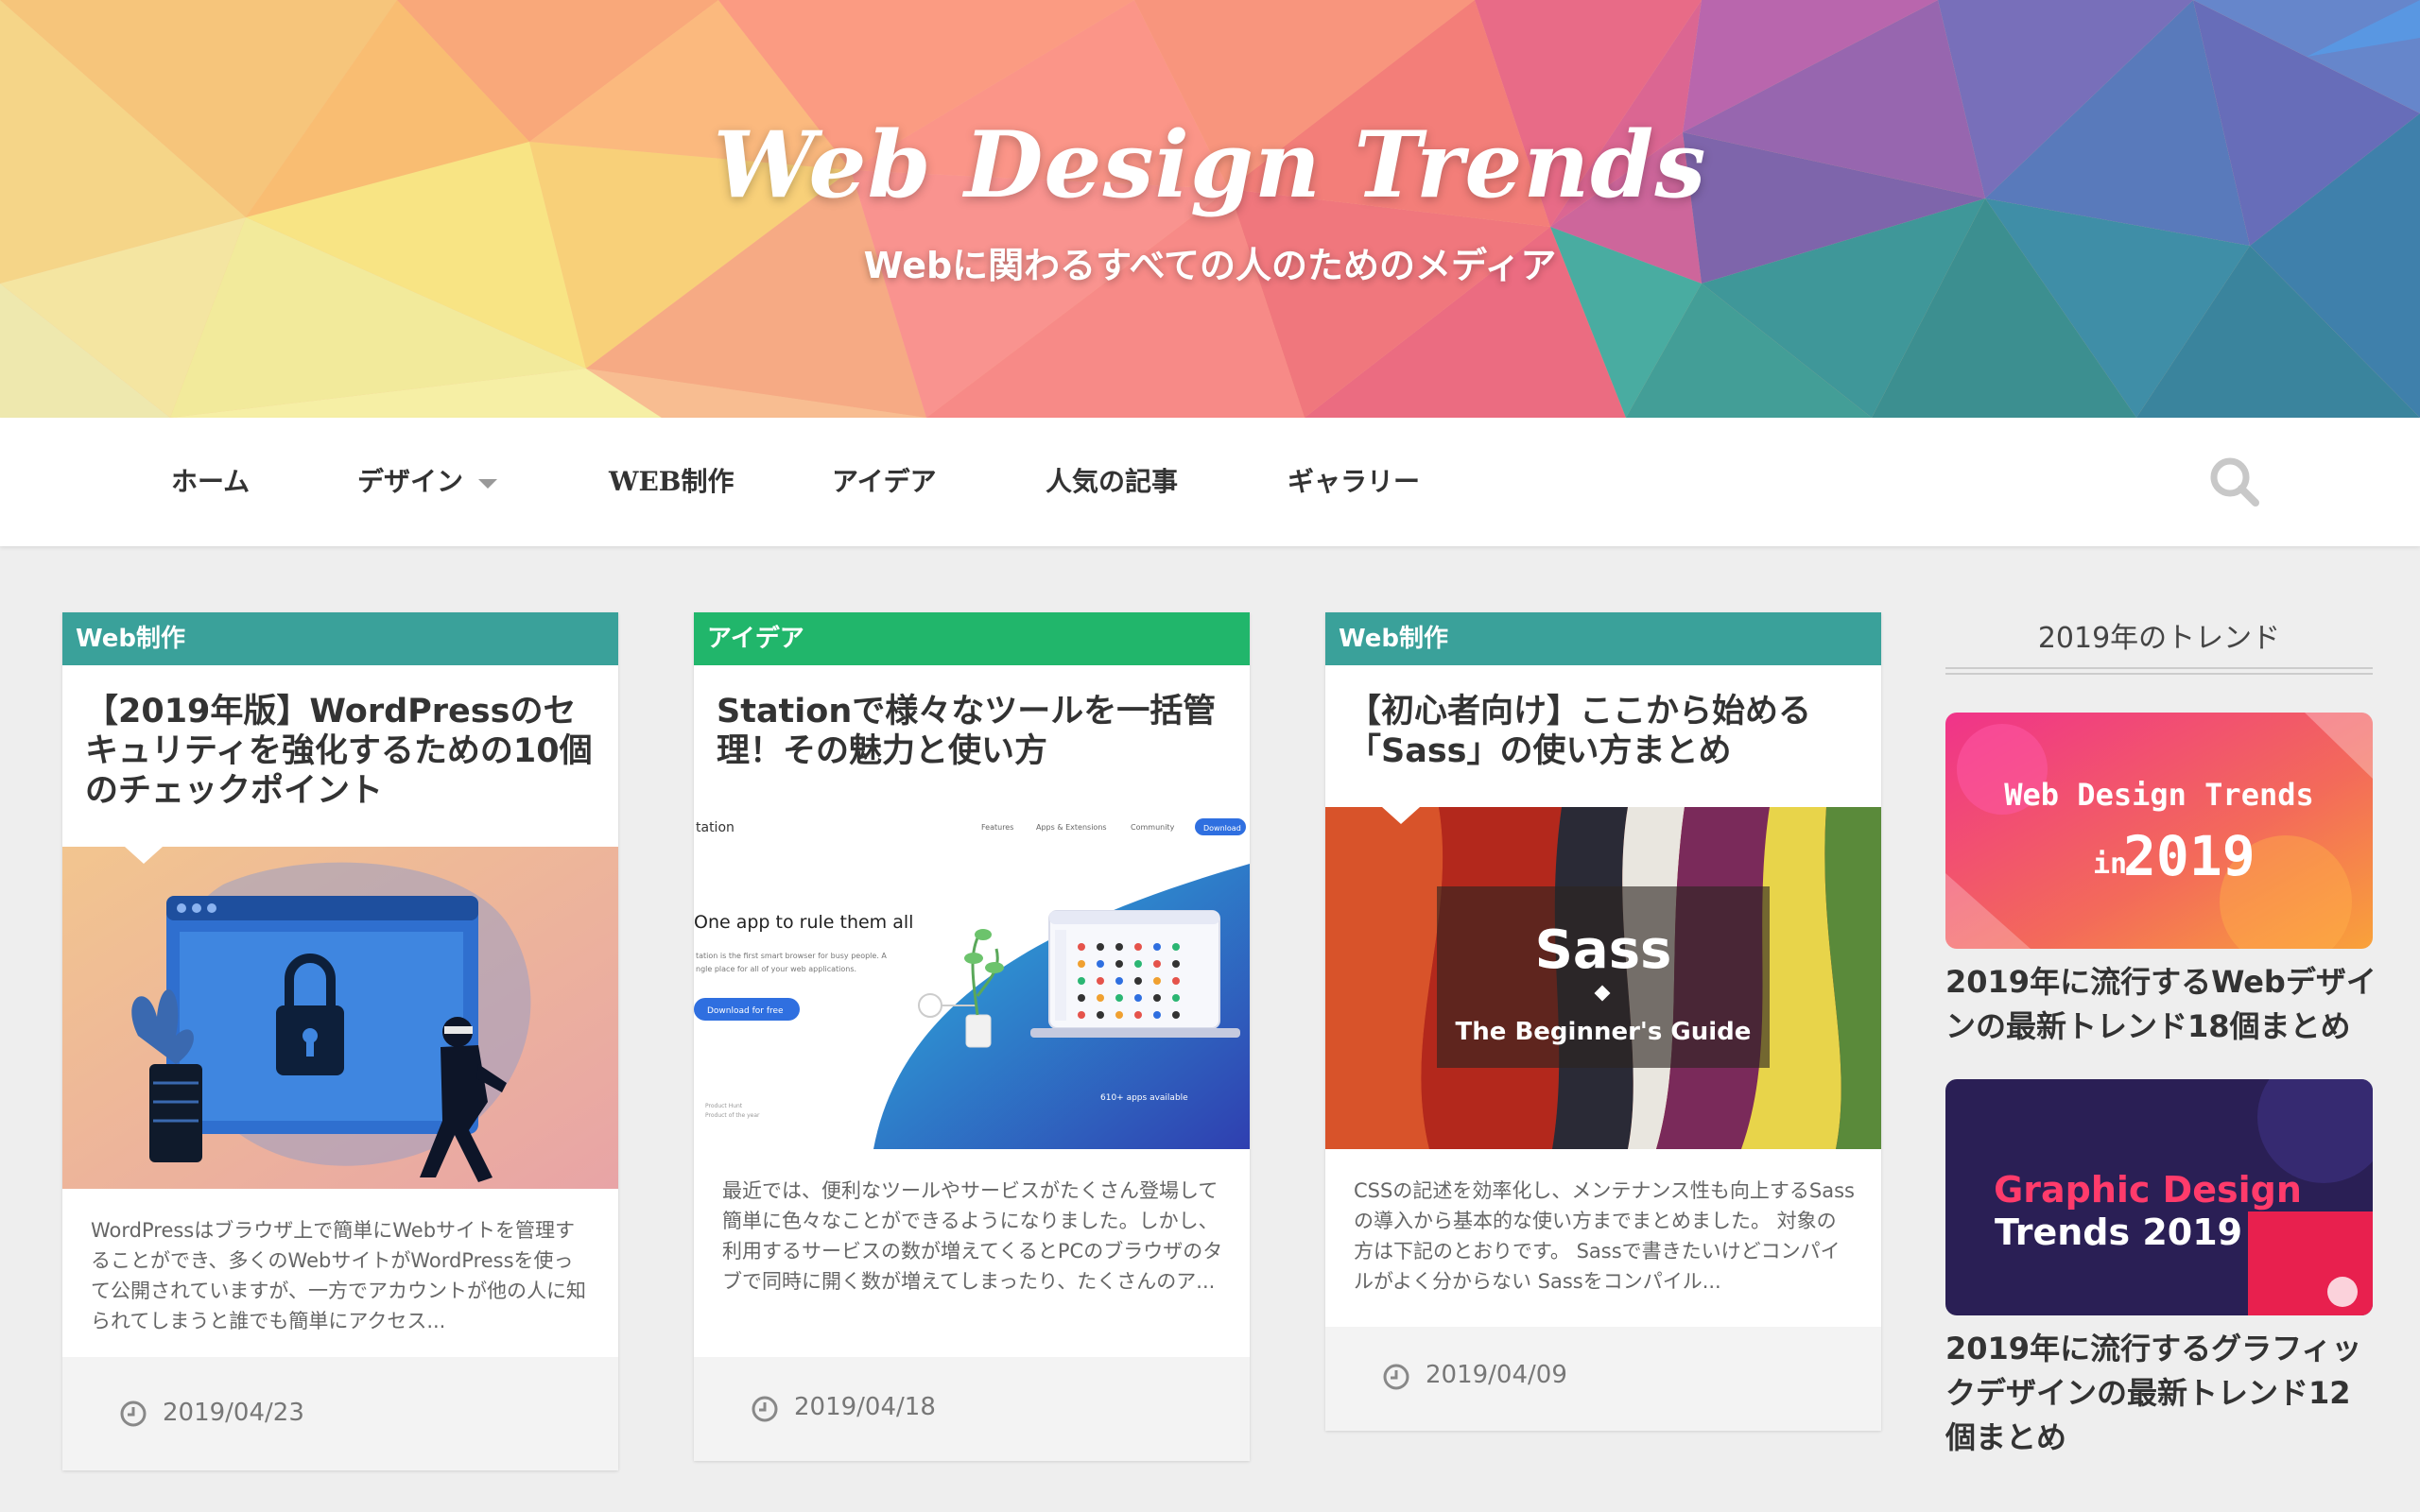  What do you see at coordinates (803, 922) in the screenshot?
I see `station-headline: One app to rule them all` at bounding box center [803, 922].